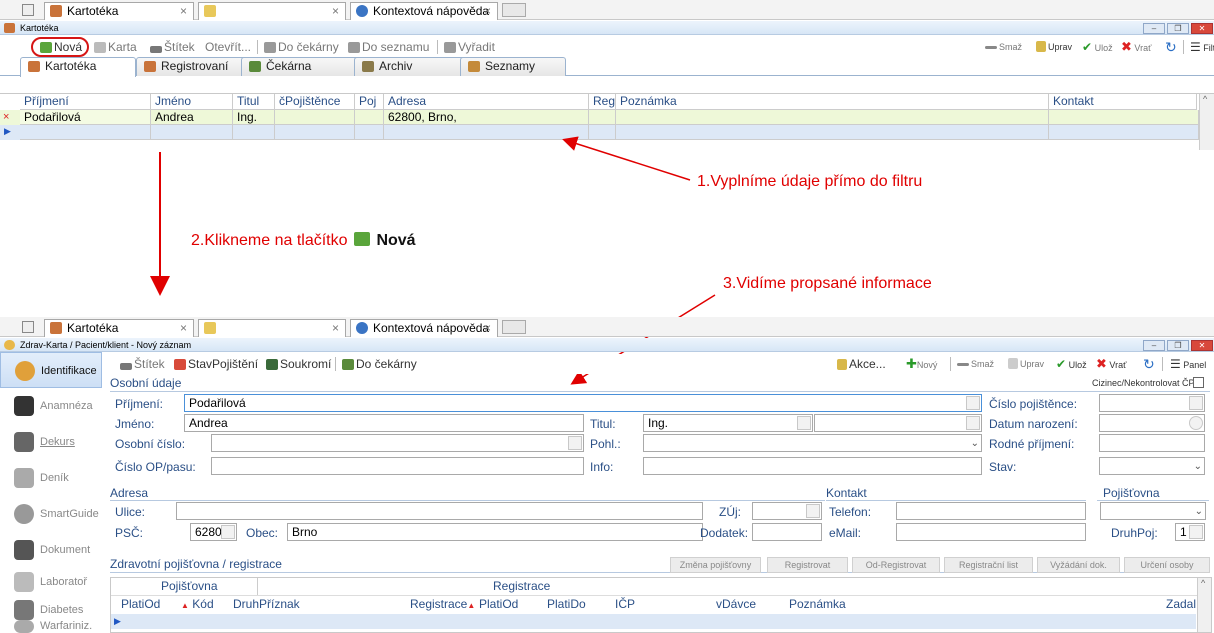 The width and height of the screenshot is (1214, 633). What do you see at coordinates (1152, 423) in the screenshot?
I see `datum-narozeni-field` at bounding box center [1152, 423].